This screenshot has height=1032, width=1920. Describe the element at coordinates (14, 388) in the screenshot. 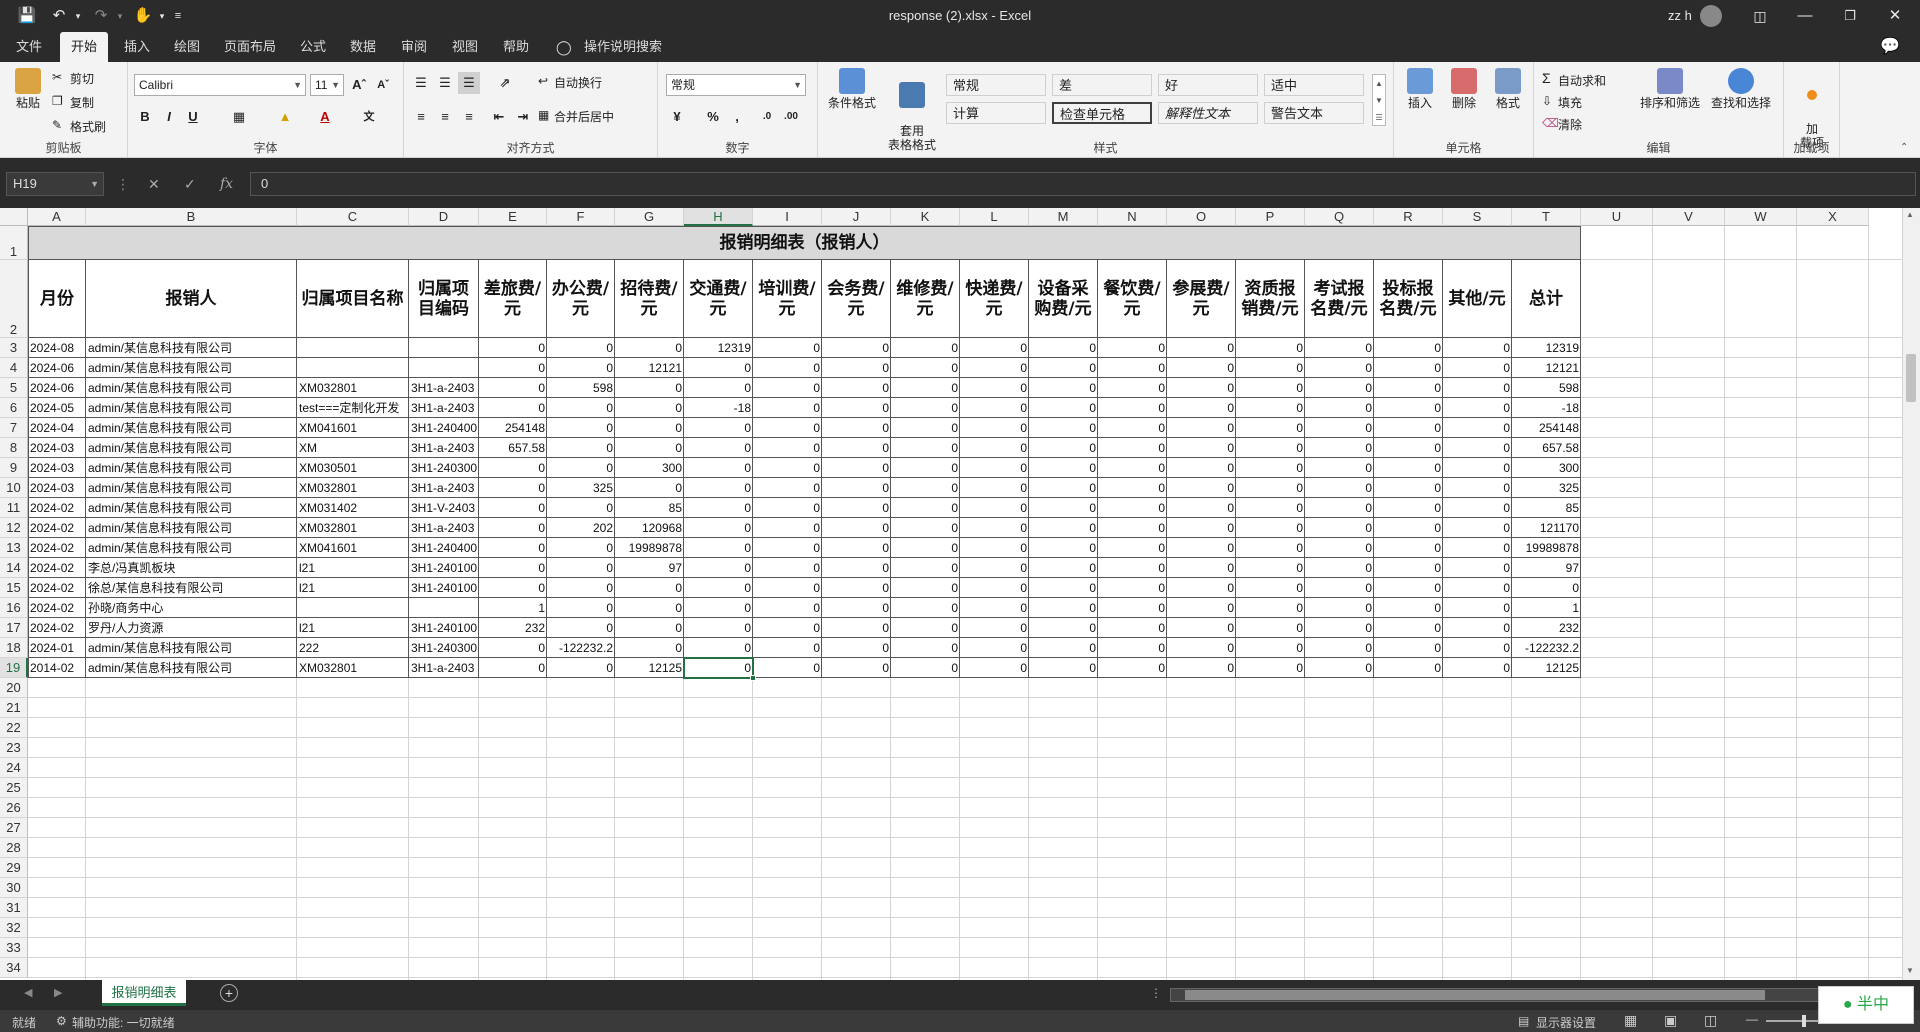

I see `row-header: 5` at that location.